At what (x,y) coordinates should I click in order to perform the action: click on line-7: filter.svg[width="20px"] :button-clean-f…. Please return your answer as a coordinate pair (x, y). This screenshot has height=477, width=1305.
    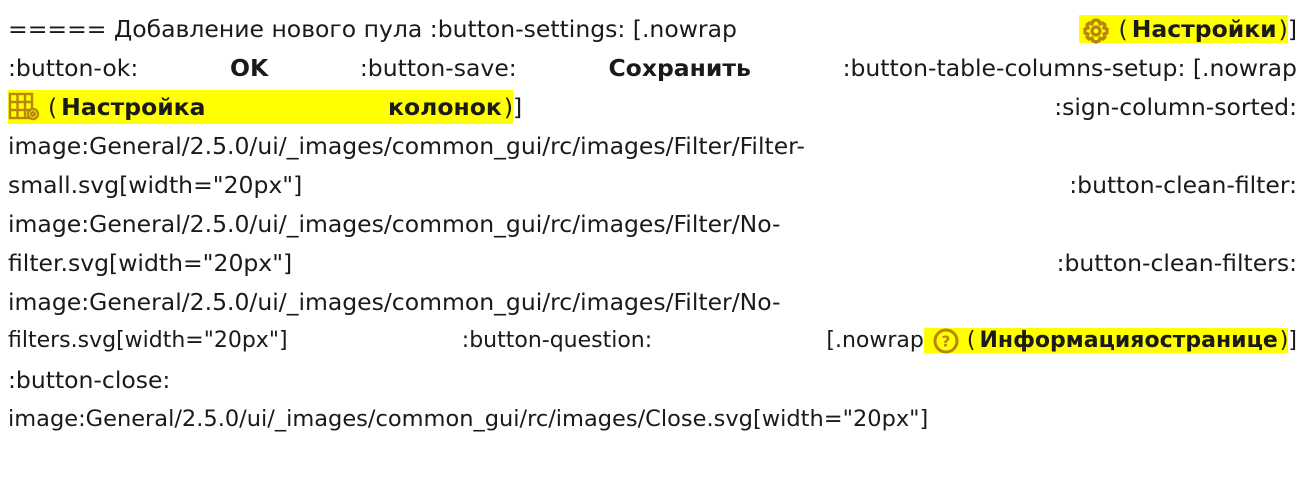
    Looking at the image, I should click on (652, 263).